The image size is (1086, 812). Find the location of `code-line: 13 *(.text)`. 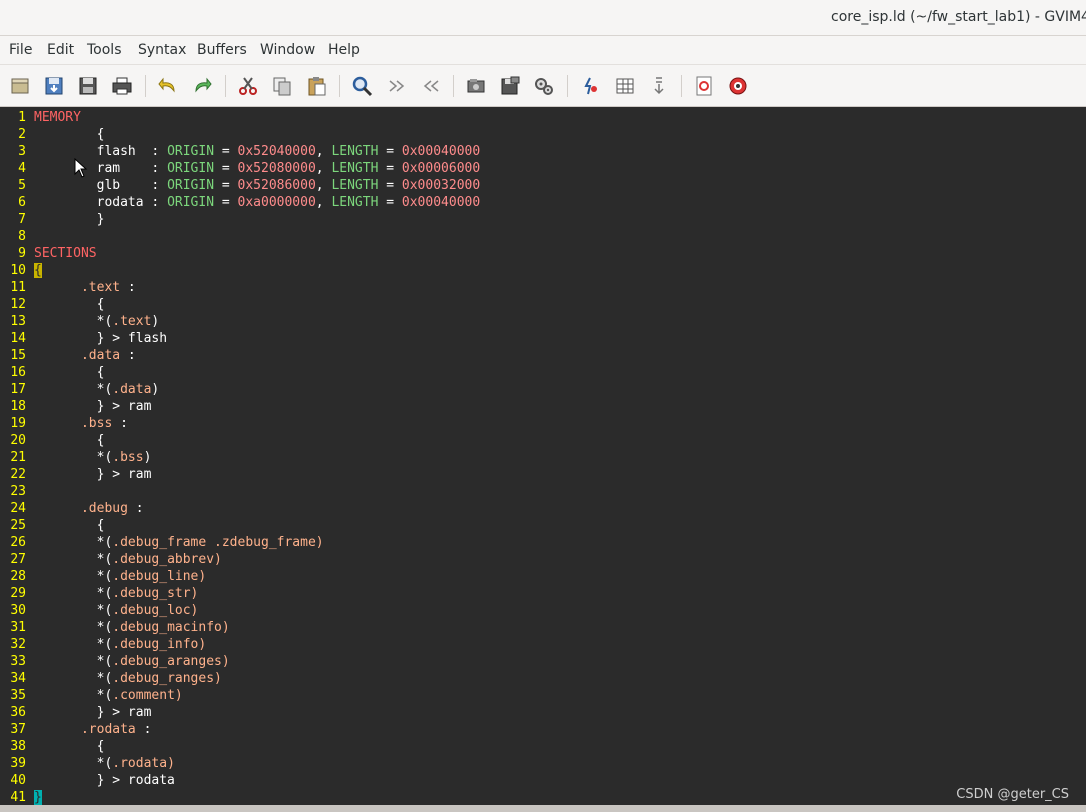

code-line: 13 *(.text) is located at coordinates (79, 321).